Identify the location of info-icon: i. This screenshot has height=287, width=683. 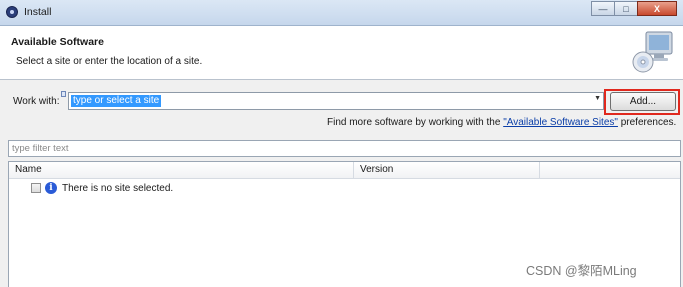
(51, 188).